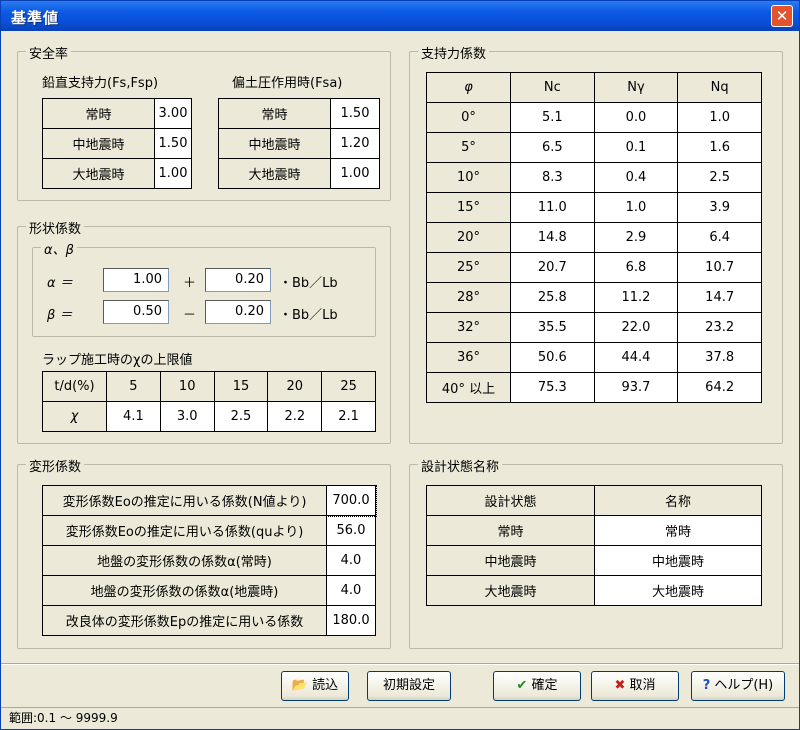 The width and height of the screenshot is (800, 730). What do you see at coordinates (552, 117) in the screenshot?
I see `bearing-value-cell: 5.1` at bounding box center [552, 117].